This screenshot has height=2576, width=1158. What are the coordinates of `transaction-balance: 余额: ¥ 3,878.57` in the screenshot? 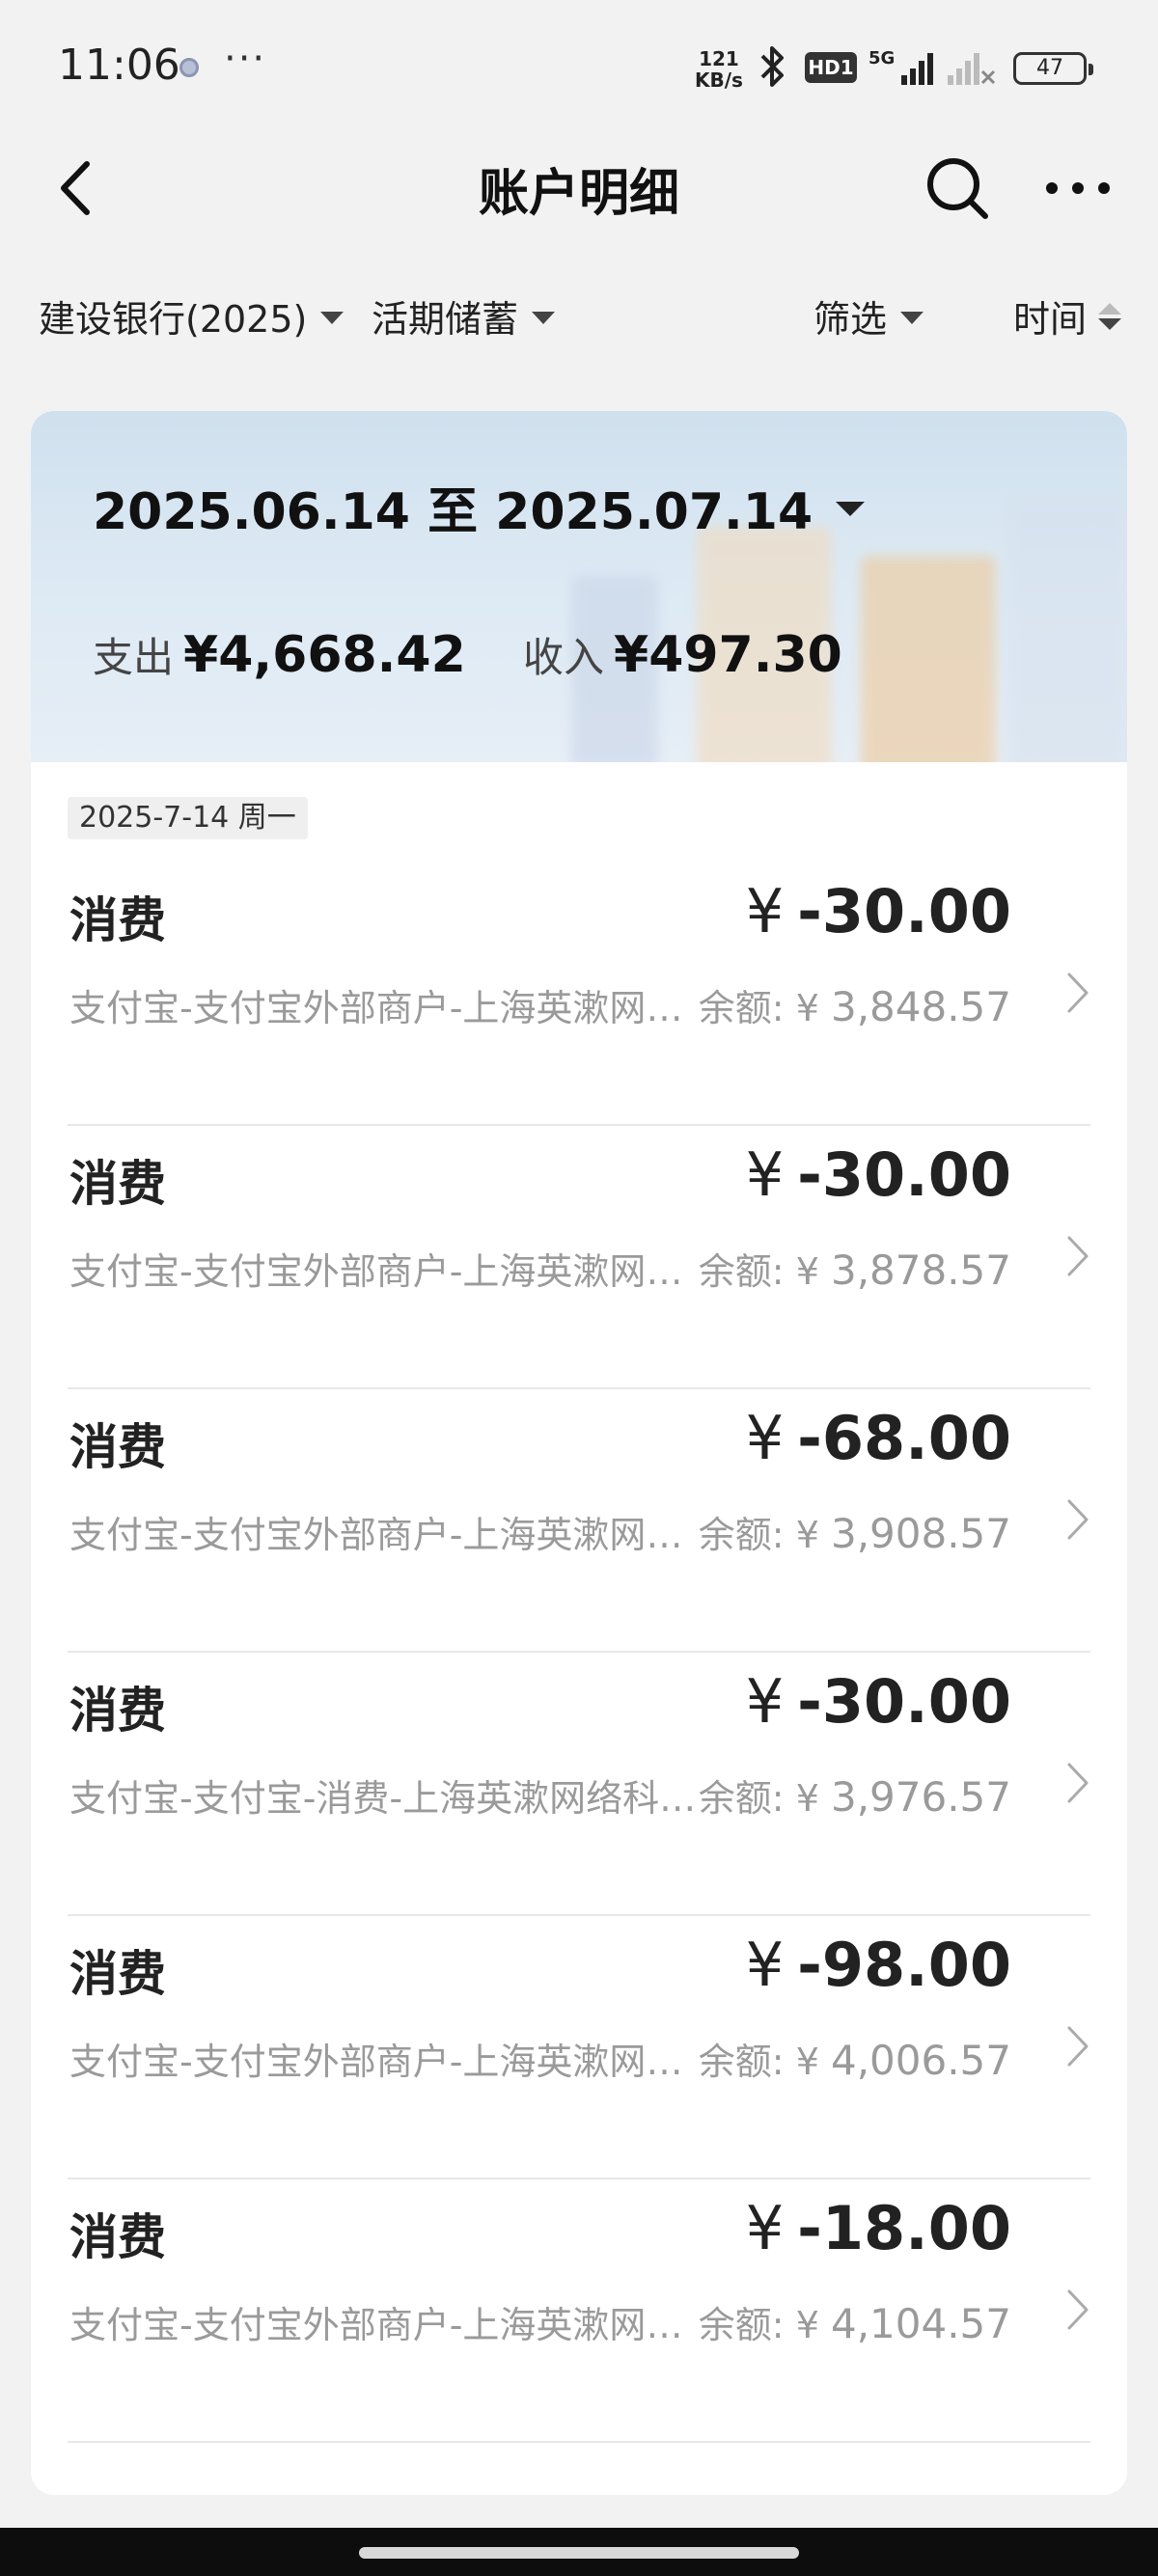 It's located at (855, 1268).